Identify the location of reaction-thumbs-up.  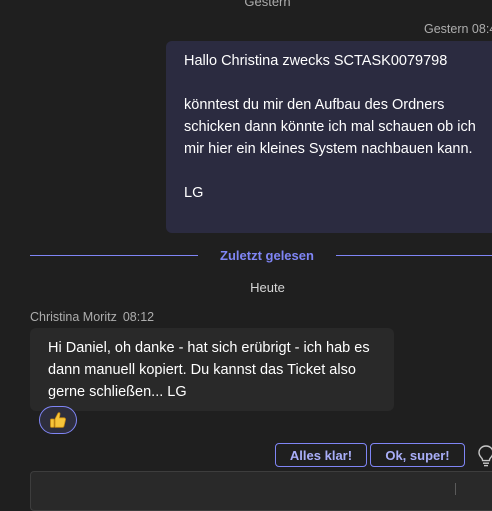
(58, 420).